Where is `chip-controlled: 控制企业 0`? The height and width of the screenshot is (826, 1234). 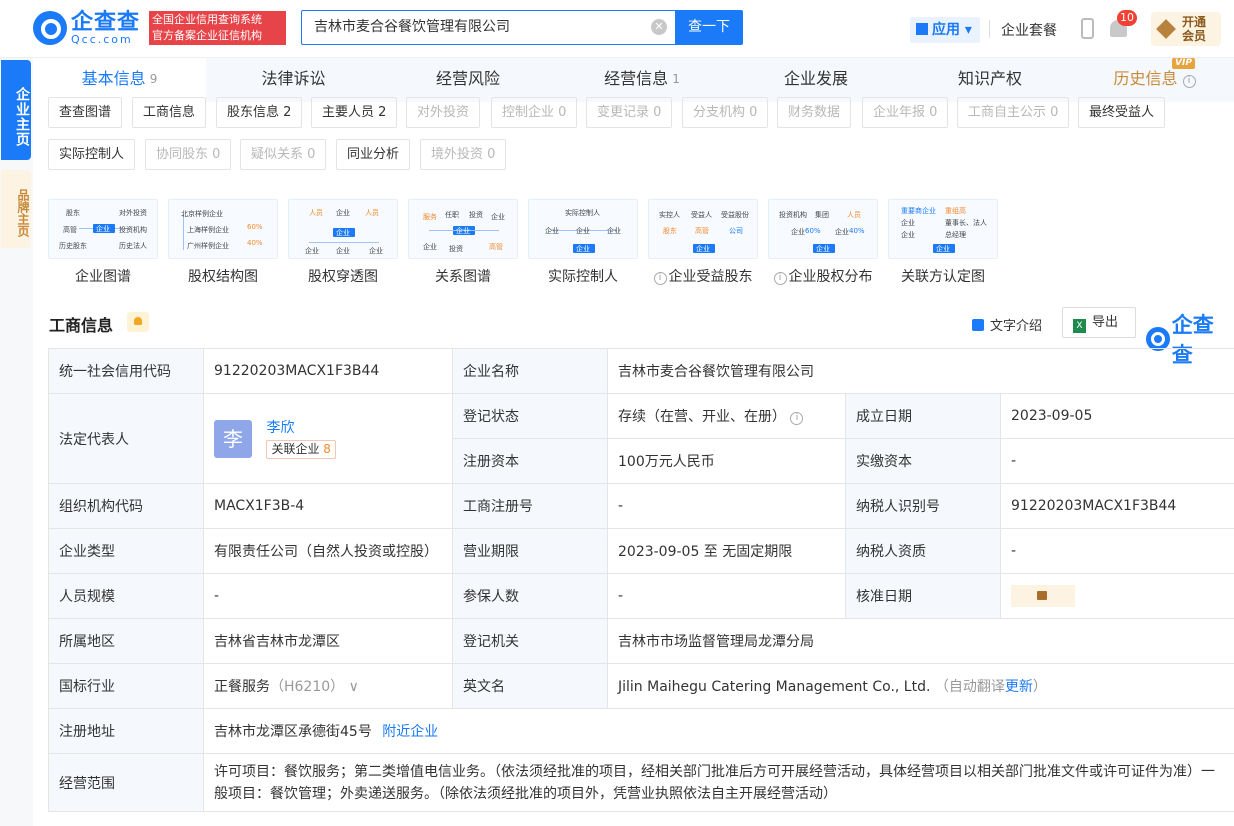 chip-controlled: 控制企业 0 is located at coordinates (534, 112).